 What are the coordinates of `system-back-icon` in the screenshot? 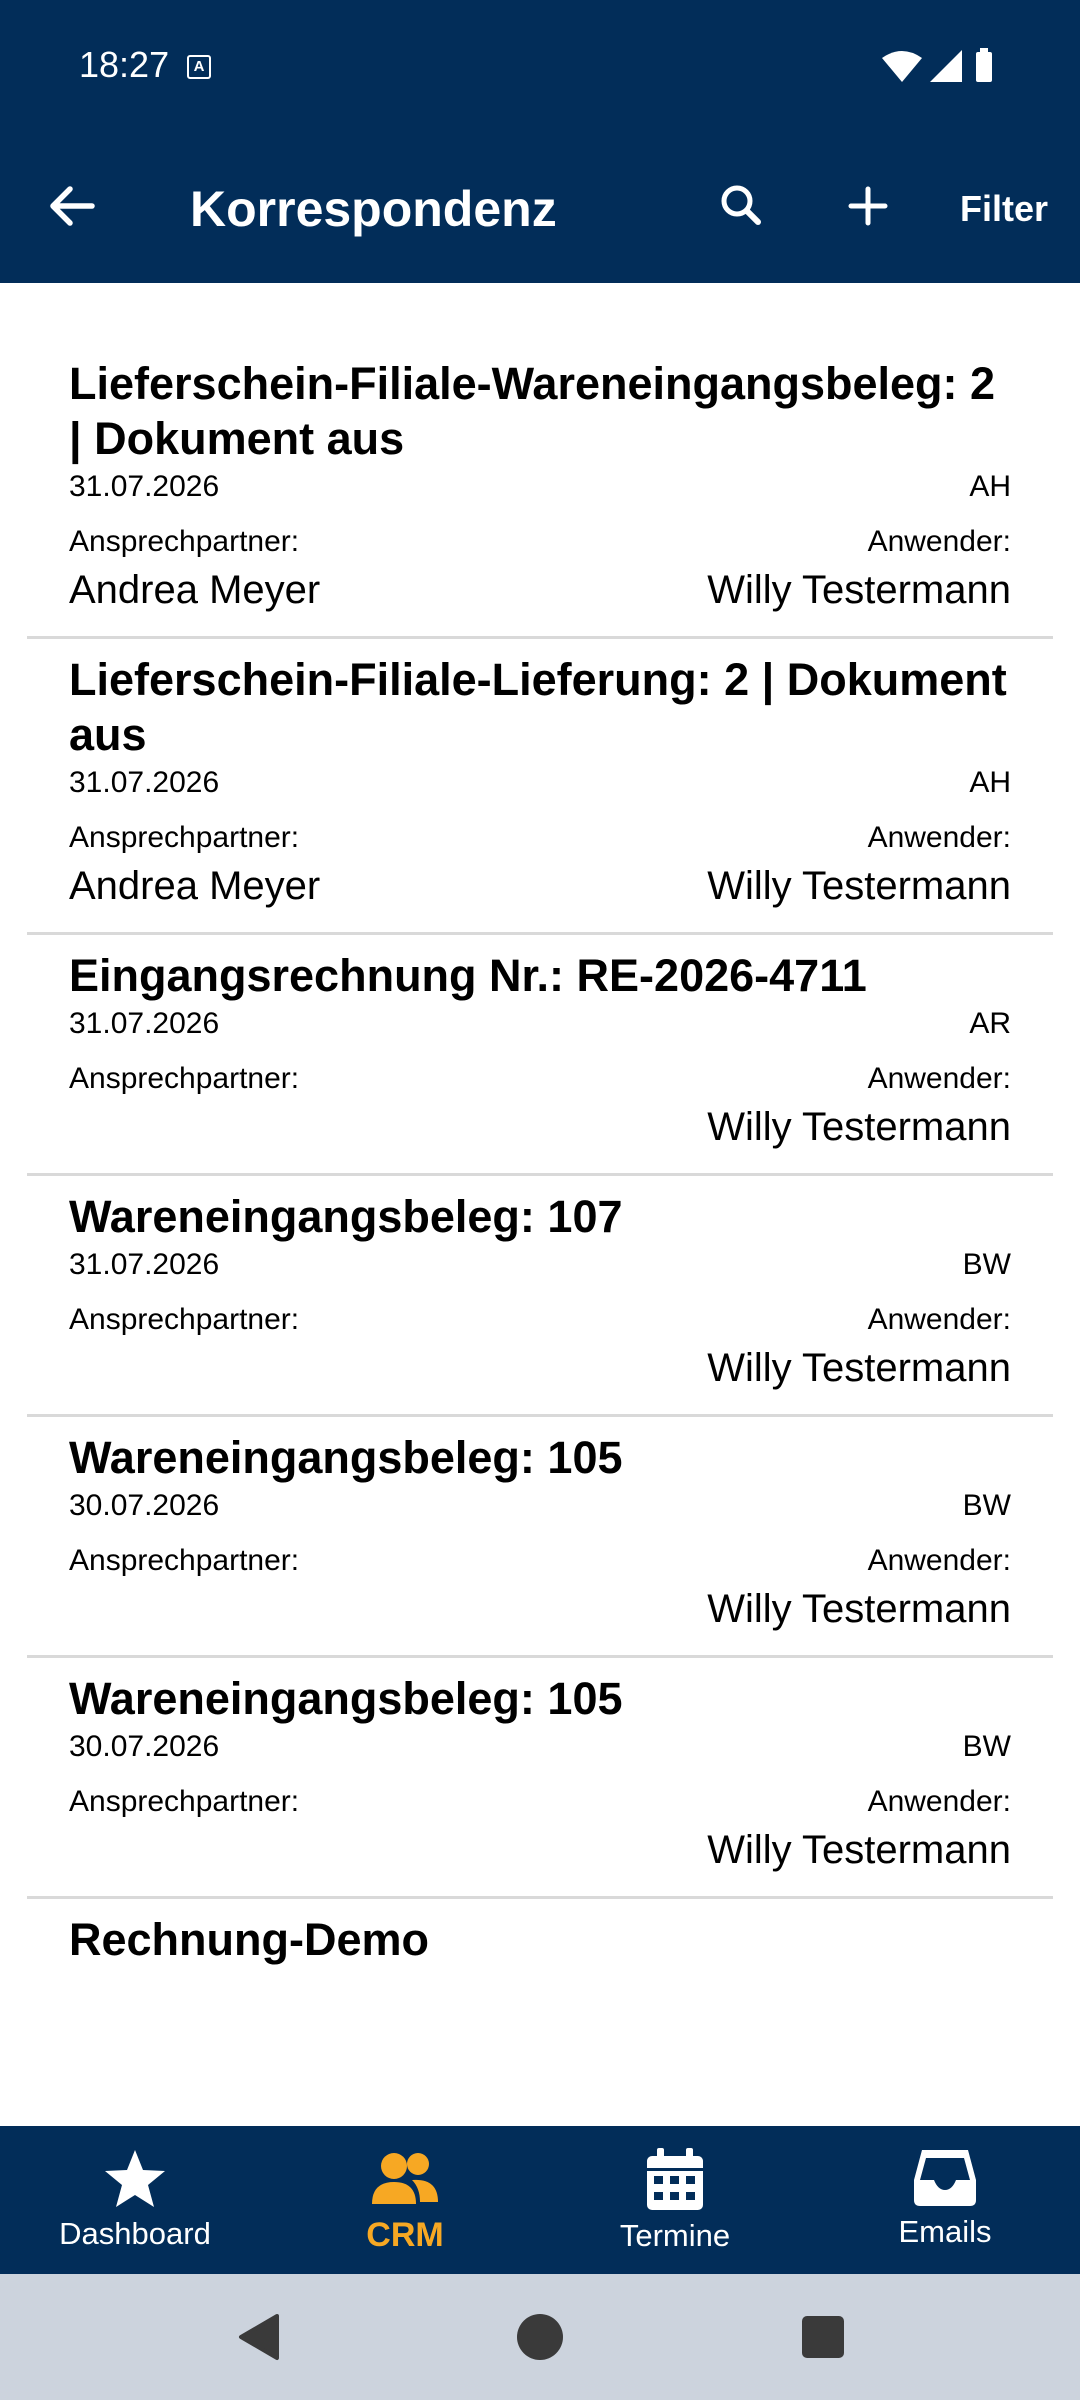 It's located at (258, 2337).